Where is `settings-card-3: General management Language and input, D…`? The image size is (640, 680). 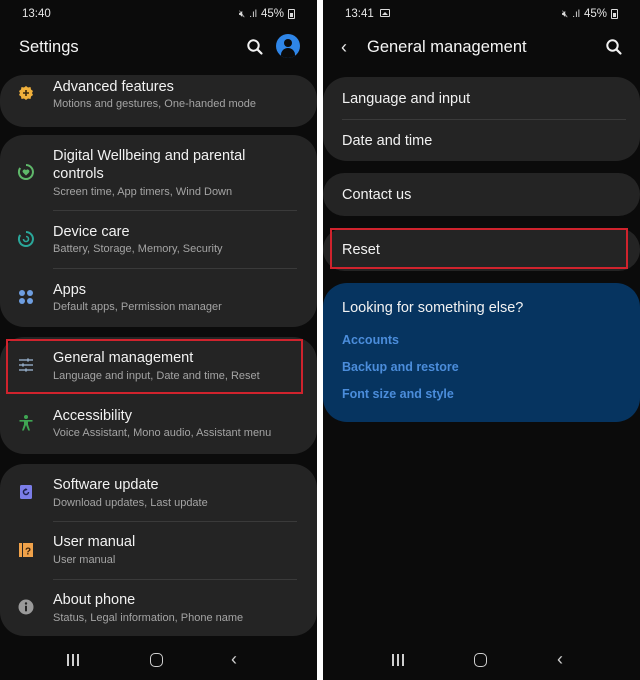
settings-card-3: General management Language and input, D… is located at coordinates (158, 395).